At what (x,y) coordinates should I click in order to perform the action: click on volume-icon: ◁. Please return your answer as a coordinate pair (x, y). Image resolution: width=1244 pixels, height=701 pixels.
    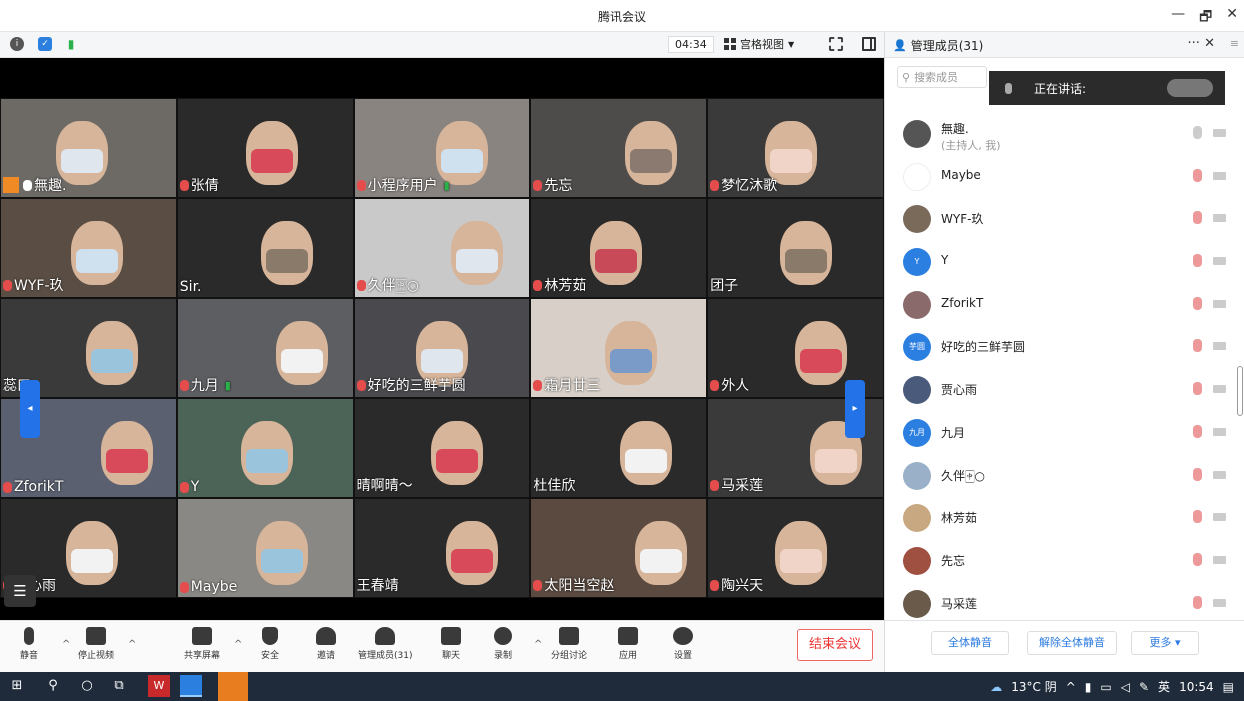
    Looking at the image, I should click on (1125, 687).